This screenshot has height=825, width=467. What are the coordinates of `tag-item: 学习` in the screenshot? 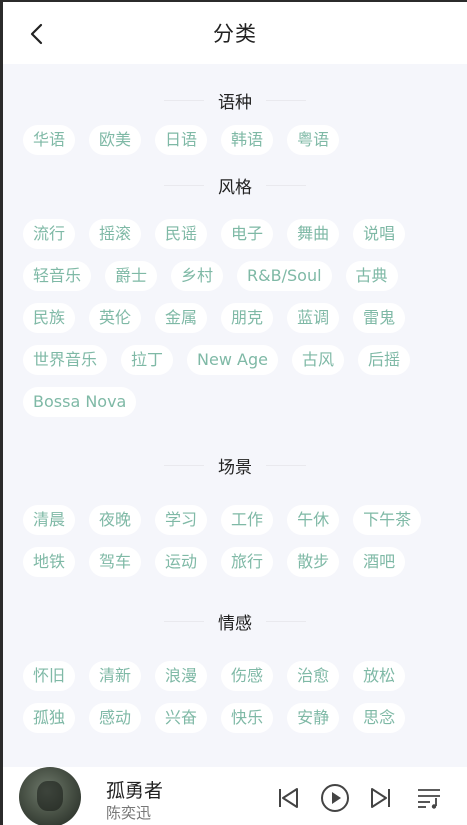 It's located at (181, 520).